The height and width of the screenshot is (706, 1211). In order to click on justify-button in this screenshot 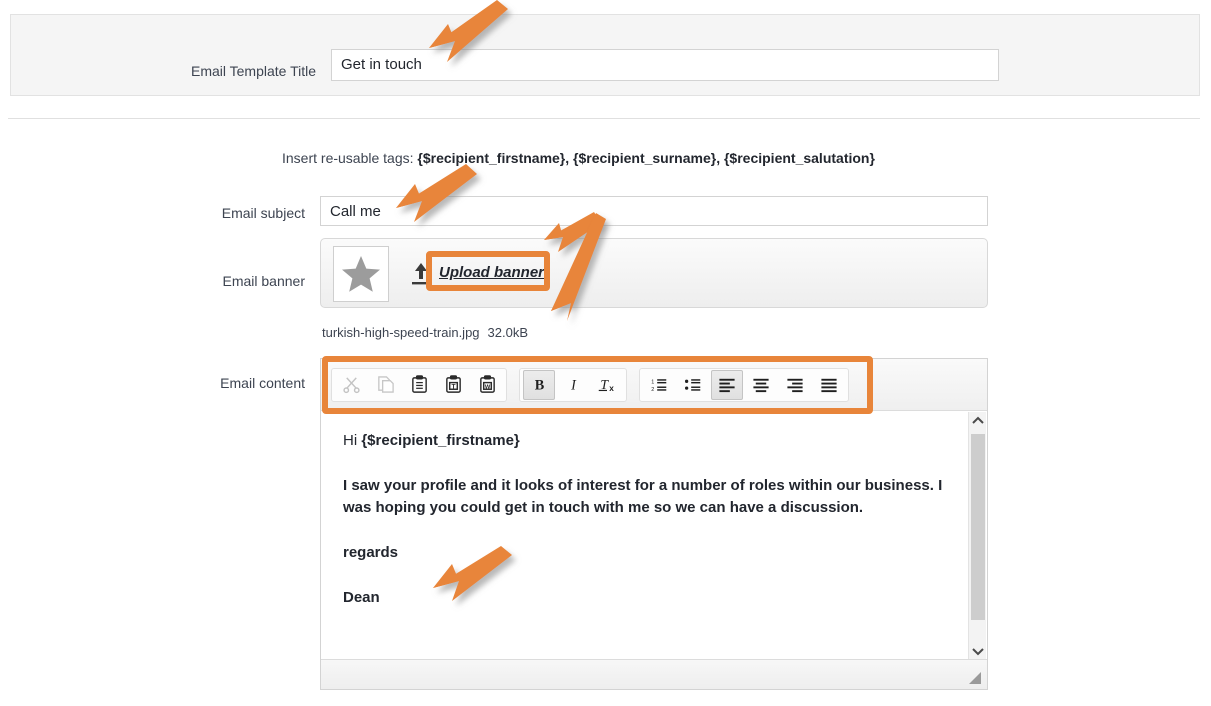, I will do `click(829, 385)`.